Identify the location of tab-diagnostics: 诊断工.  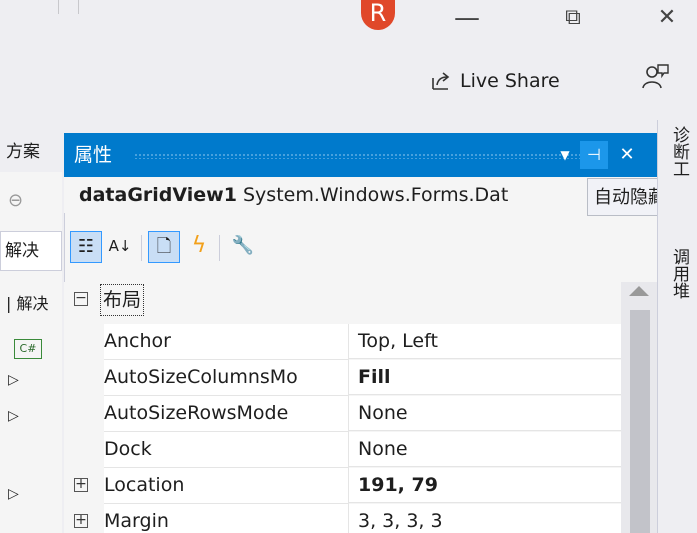
(678, 151).